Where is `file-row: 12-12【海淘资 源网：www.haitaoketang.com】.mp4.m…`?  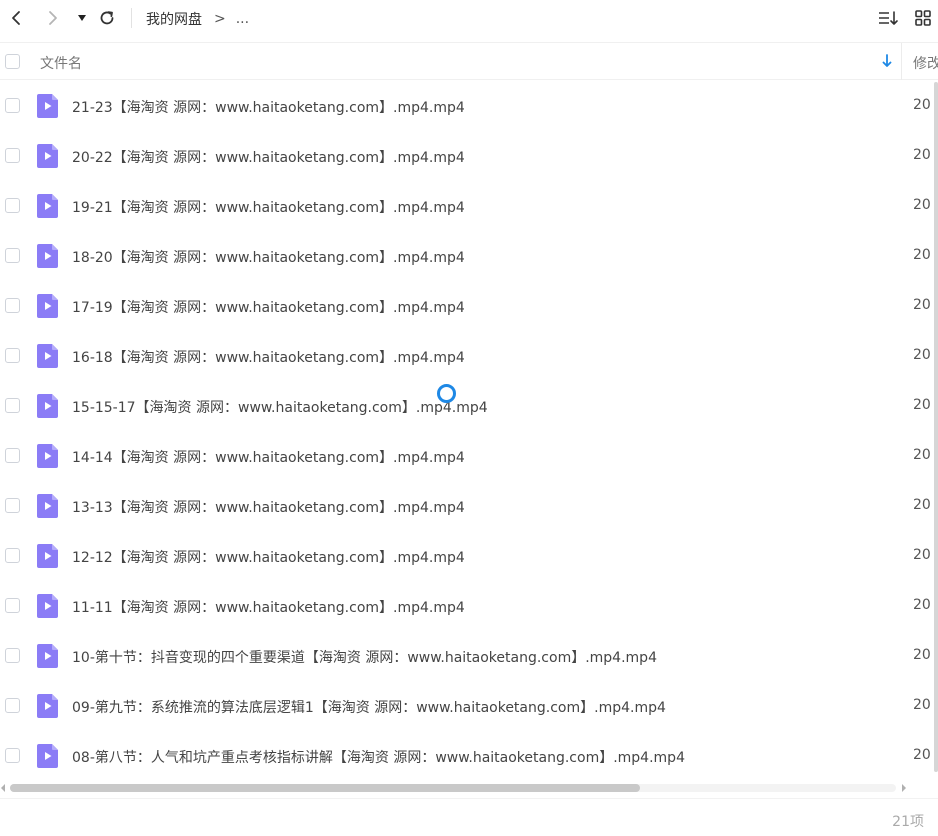
file-row: 12-12【海淘资 源网：www.haitaoketang.com】.mp4.m… is located at coordinates (469, 556).